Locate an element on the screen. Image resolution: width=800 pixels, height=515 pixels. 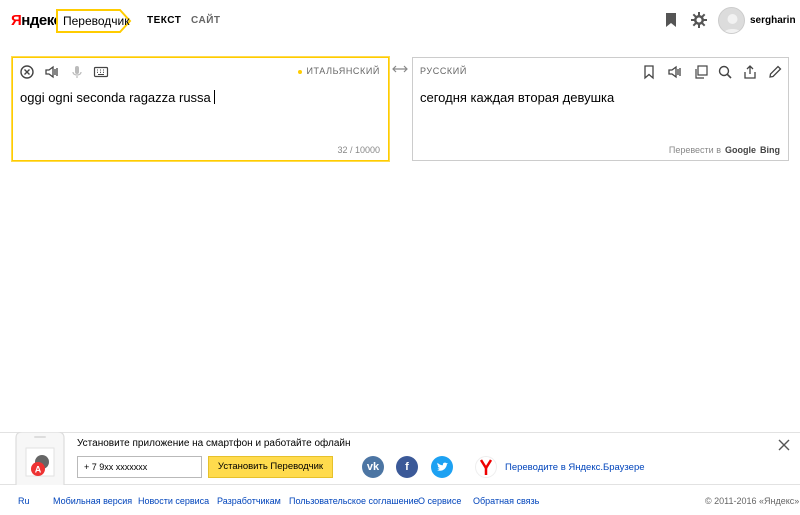
avatar is located at coordinates (731, 20).